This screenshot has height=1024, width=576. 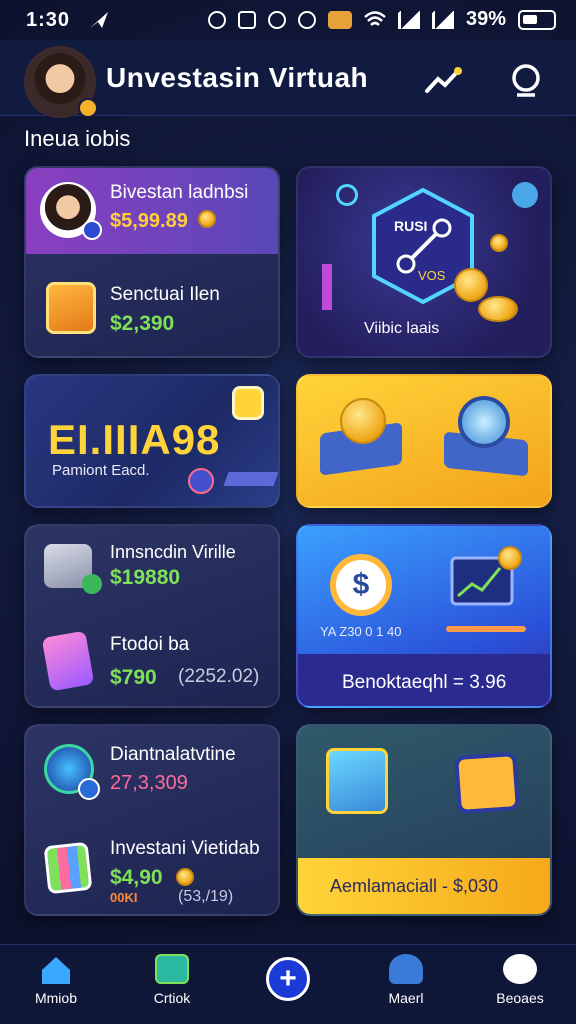 I want to click on nav-label: Crtiok, so click(x=172, y=998).